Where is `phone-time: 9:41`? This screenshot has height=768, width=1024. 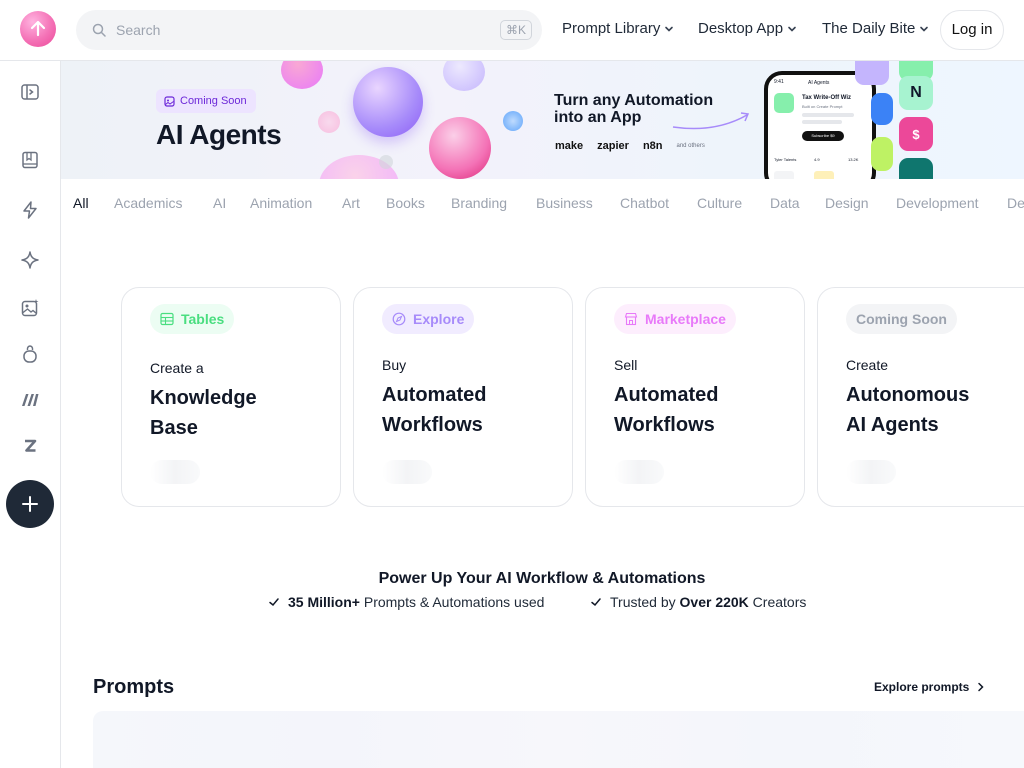 phone-time: 9:41 is located at coordinates (779, 82).